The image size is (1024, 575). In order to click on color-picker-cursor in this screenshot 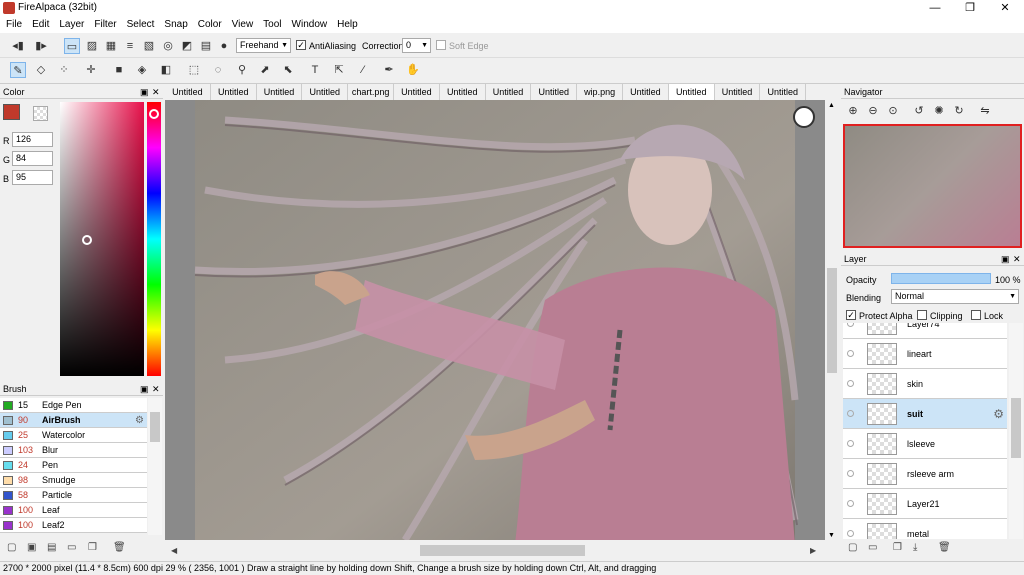, I will do `click(87, 240)`.